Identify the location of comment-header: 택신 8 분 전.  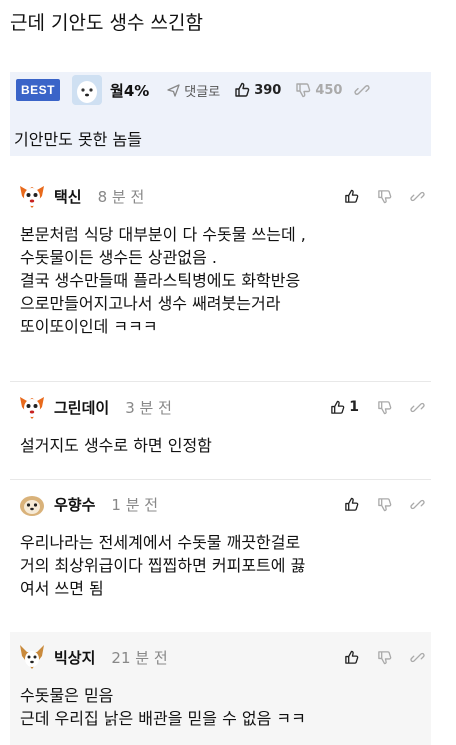
(220, 196).